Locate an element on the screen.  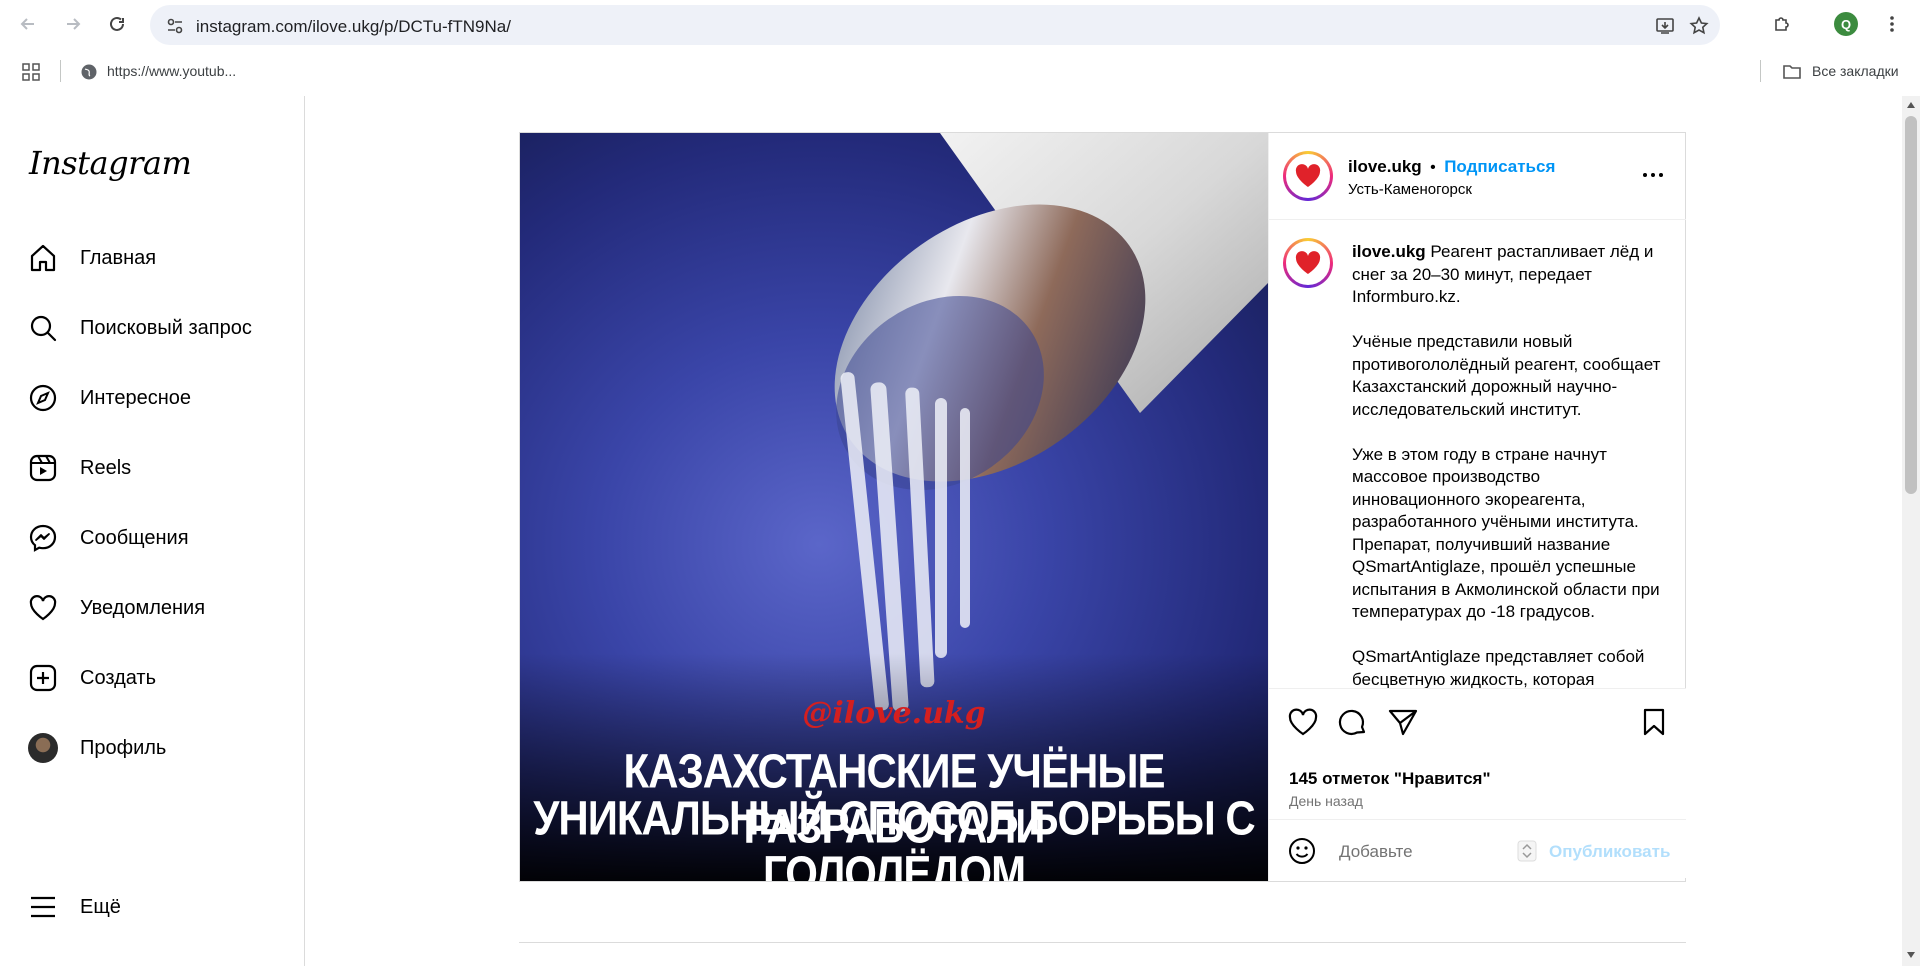
address-bar: instagram.com/ilove.ukg/p/DCTu-fTN9Na/ is located at coordinates (935, 25).